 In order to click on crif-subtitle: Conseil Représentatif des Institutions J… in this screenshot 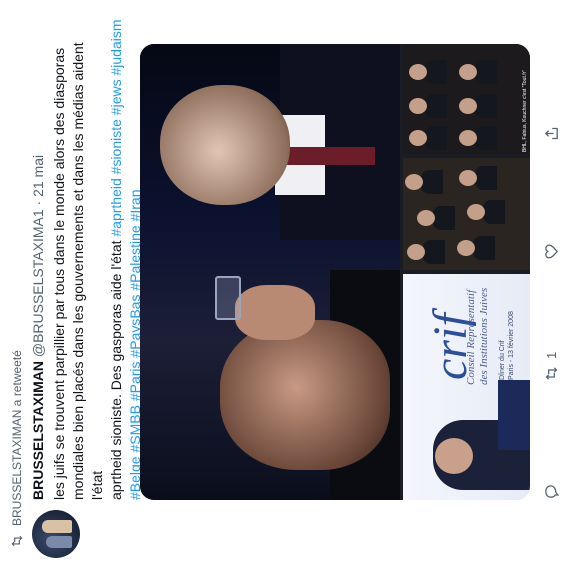, I will do `click(477, 336)`.